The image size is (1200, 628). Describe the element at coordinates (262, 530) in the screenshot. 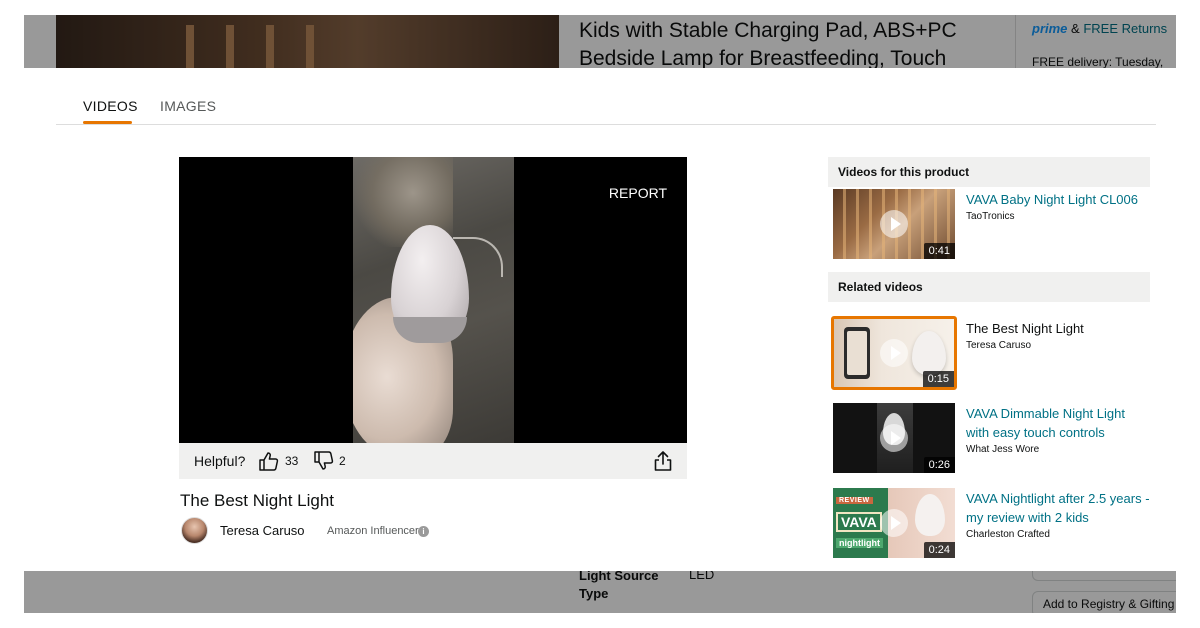

I see `author-name-link: Teresa Caruso` at that location.